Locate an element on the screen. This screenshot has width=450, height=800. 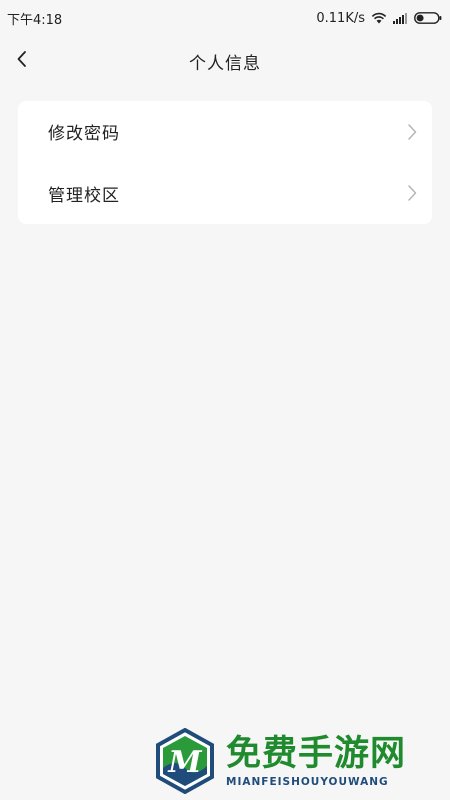
signal-icon is located at coordinates (400, 18).